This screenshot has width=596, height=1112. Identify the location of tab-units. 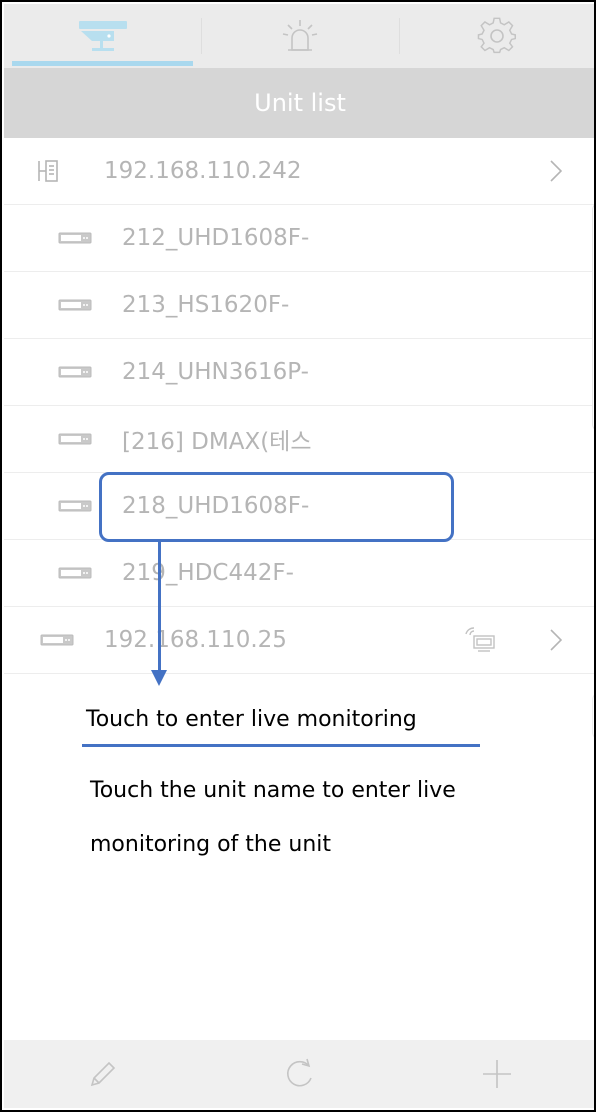
(102, 36).